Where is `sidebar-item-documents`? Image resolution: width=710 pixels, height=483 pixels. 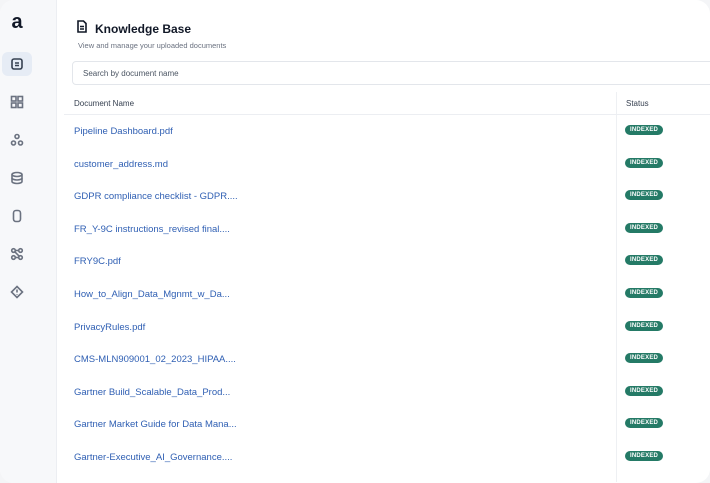 sidebar-item-documents is located at coordinates (17, 64).